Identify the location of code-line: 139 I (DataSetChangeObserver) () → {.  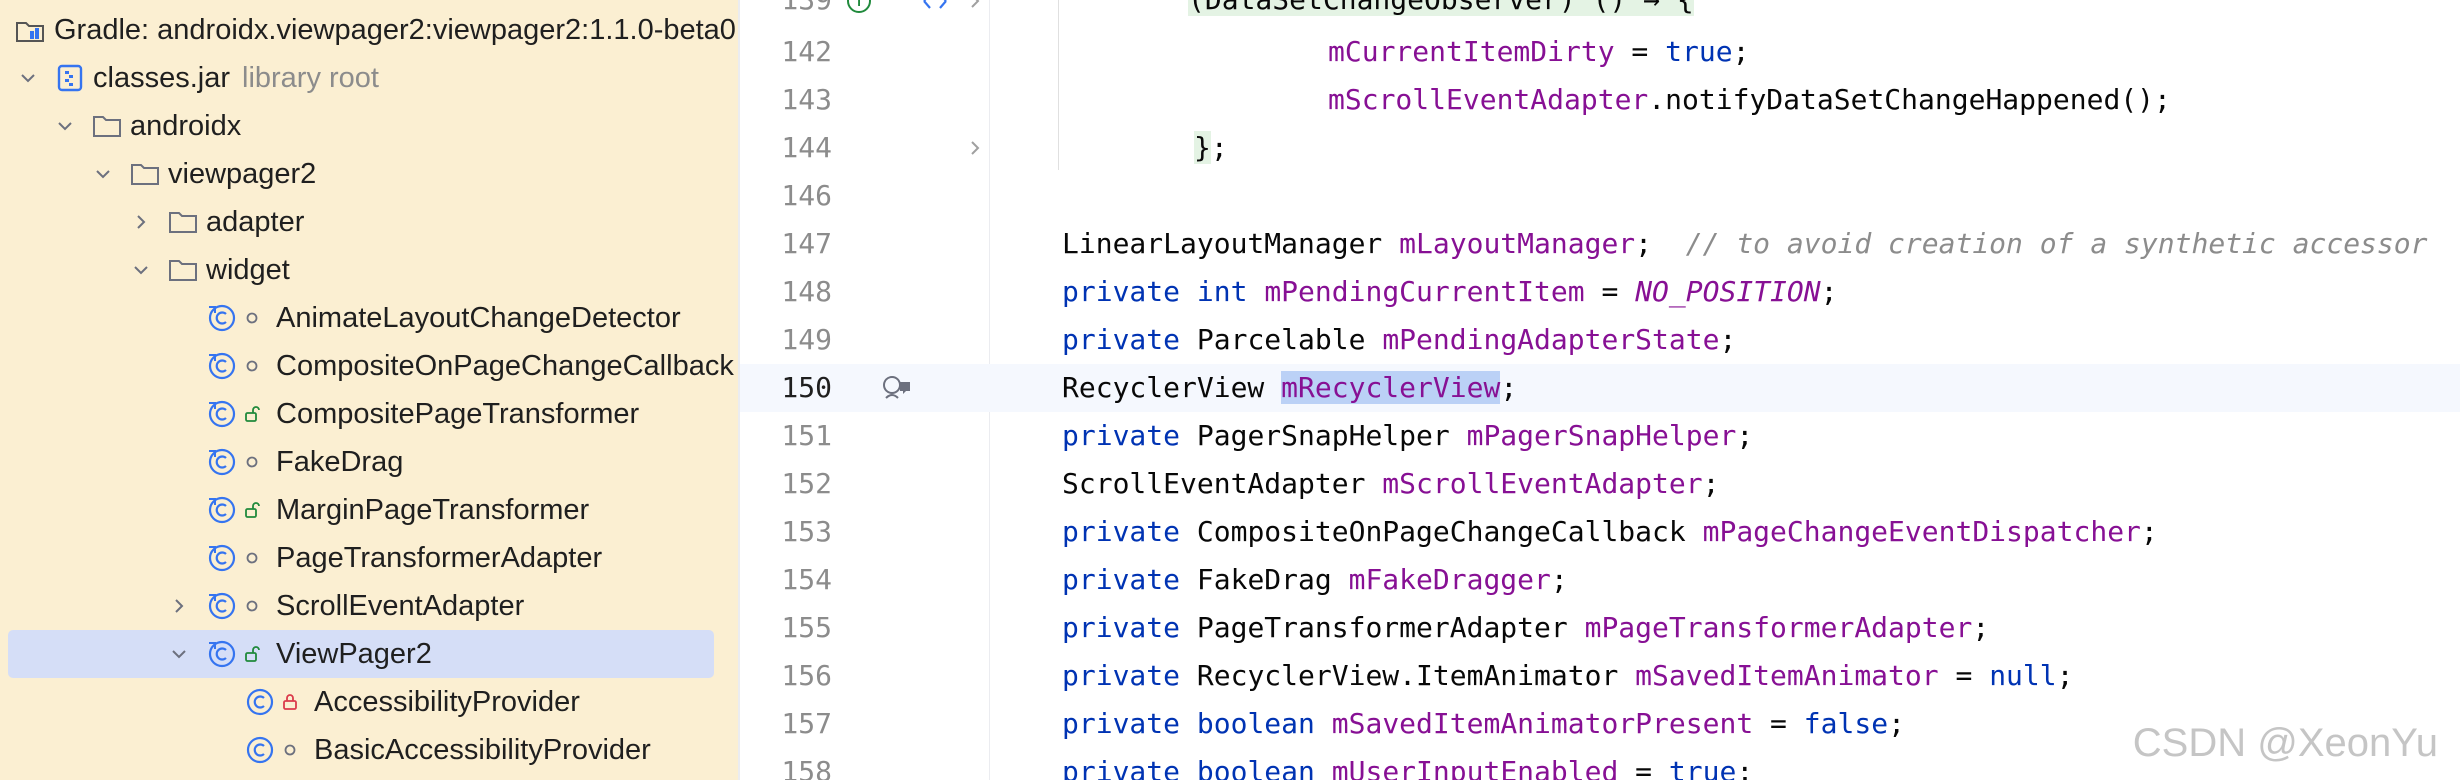
(1600, 12).